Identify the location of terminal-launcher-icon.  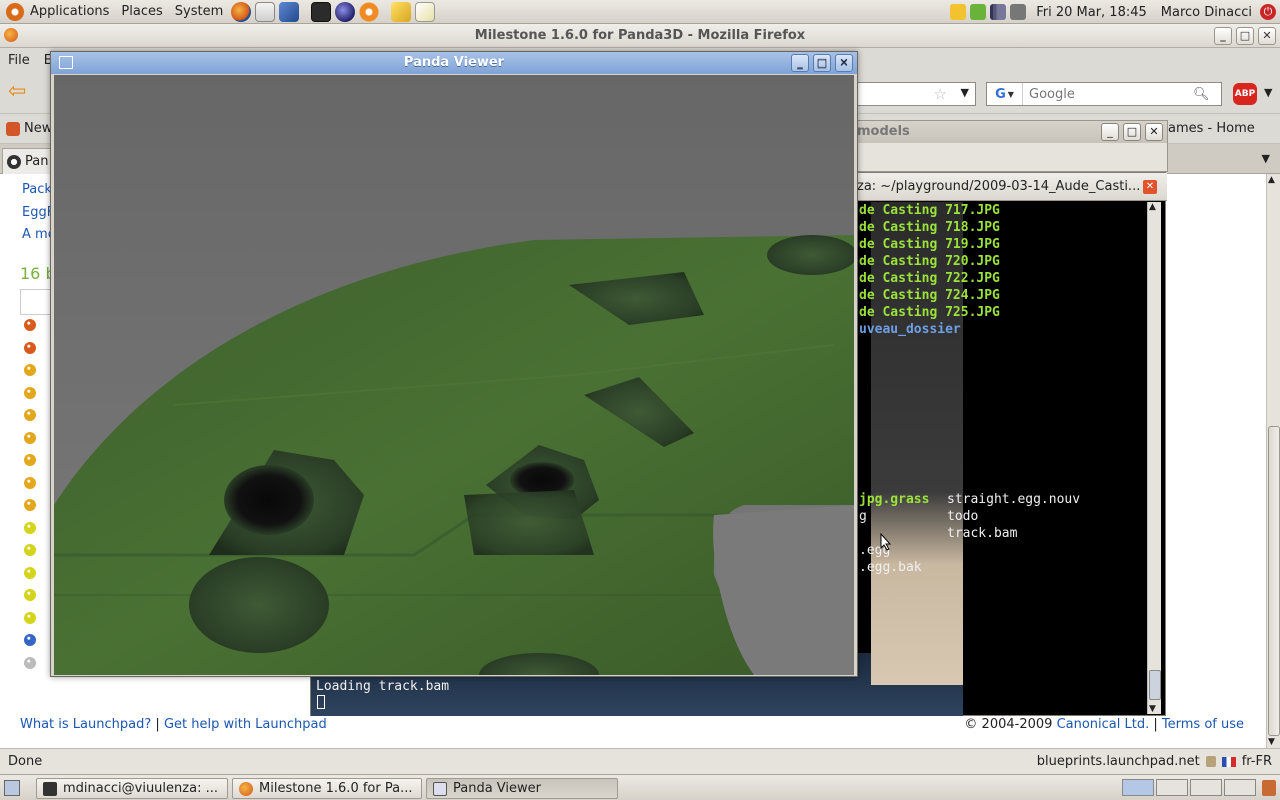
(321, 11).